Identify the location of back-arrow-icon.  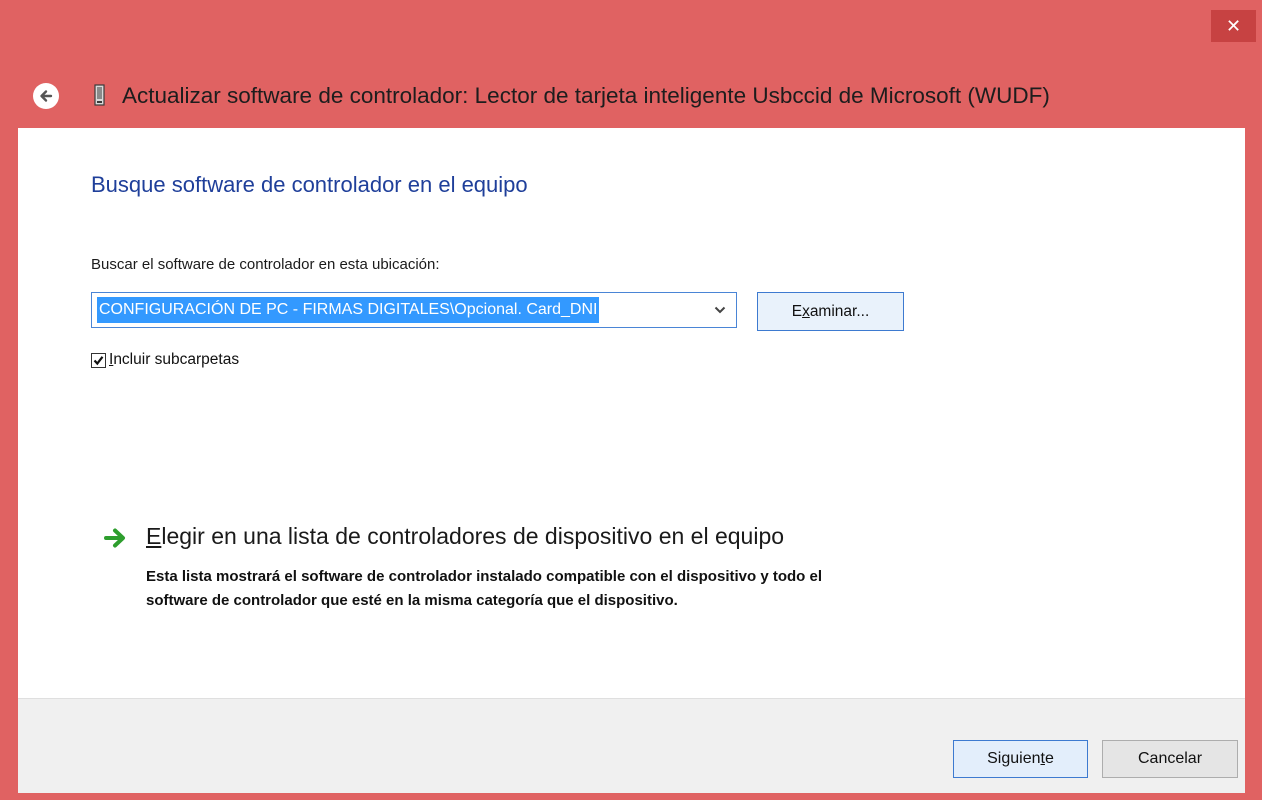
(46, 96).